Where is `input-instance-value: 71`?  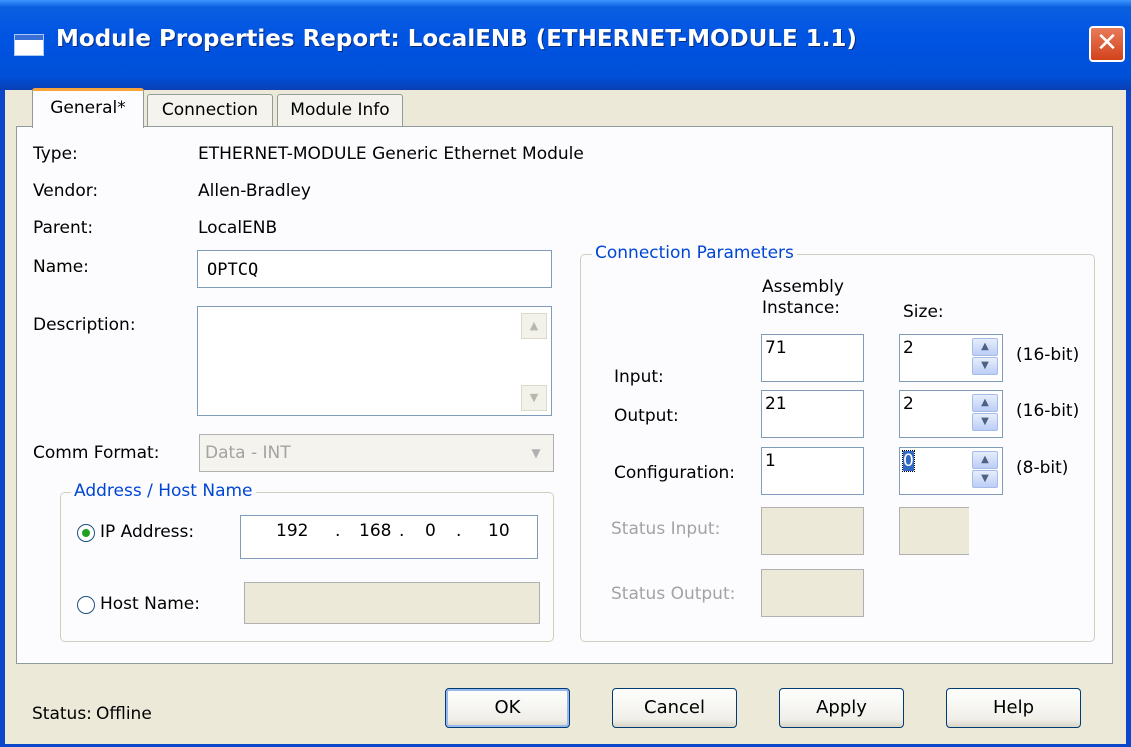
input-instance-value: 71 is located at coordinates (776, 348).